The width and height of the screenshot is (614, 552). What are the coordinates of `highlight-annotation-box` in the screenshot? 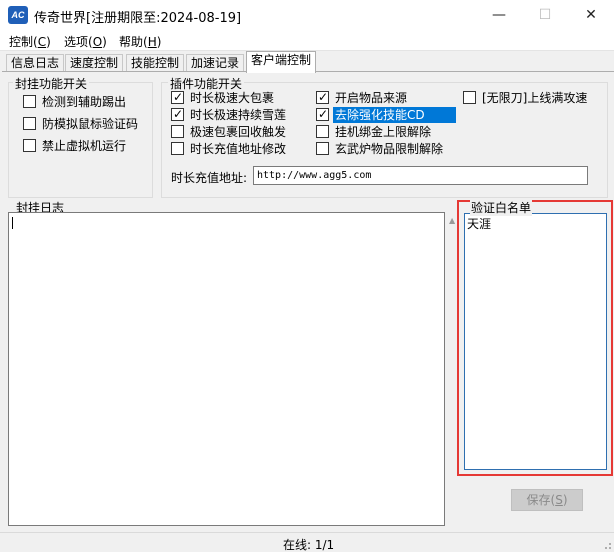 It's located at (535, 338).